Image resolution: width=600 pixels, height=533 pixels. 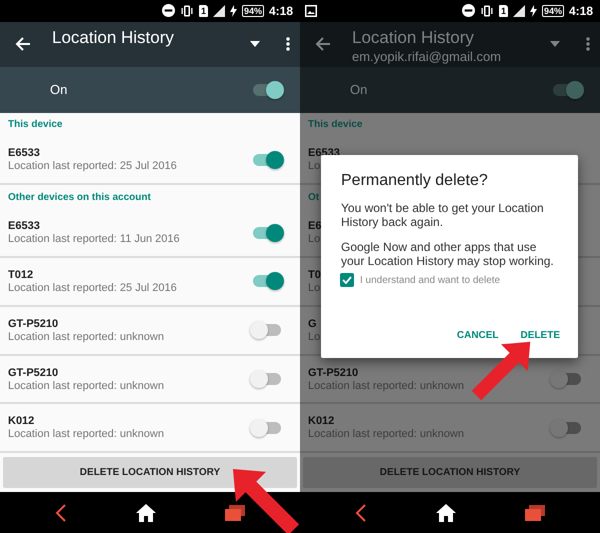 I want to click on device-name: E6, so click(x=315, y=226).